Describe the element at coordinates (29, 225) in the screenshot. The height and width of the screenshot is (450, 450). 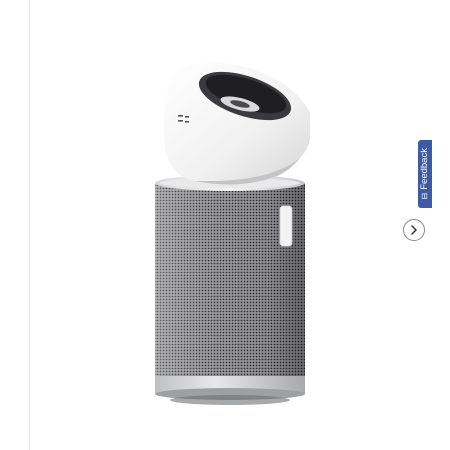
I see `gallery-divider` at that location.